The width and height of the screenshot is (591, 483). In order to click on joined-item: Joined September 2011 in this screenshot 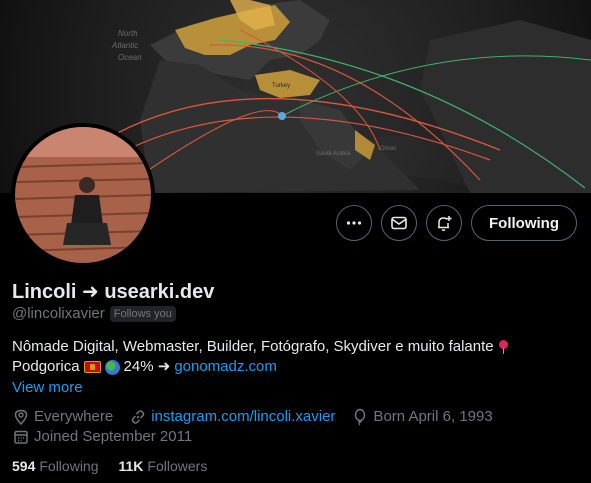, I will do `click(102, 437)`.